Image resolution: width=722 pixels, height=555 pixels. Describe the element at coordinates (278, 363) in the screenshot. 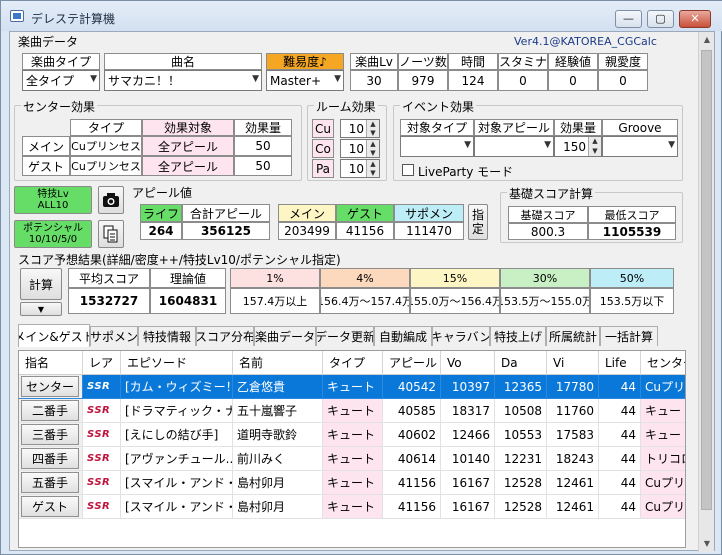

I see `grid-header: 名前` at that location.